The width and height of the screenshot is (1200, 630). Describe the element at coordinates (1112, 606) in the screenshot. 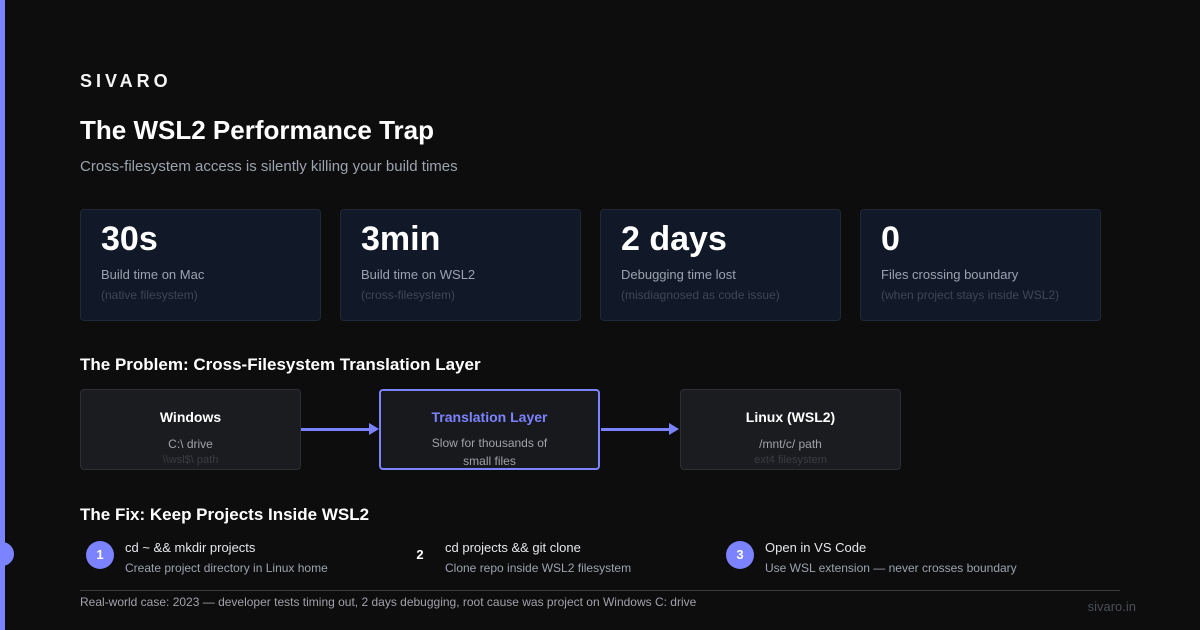

I see `footer-url: sivaro.in` at that location.